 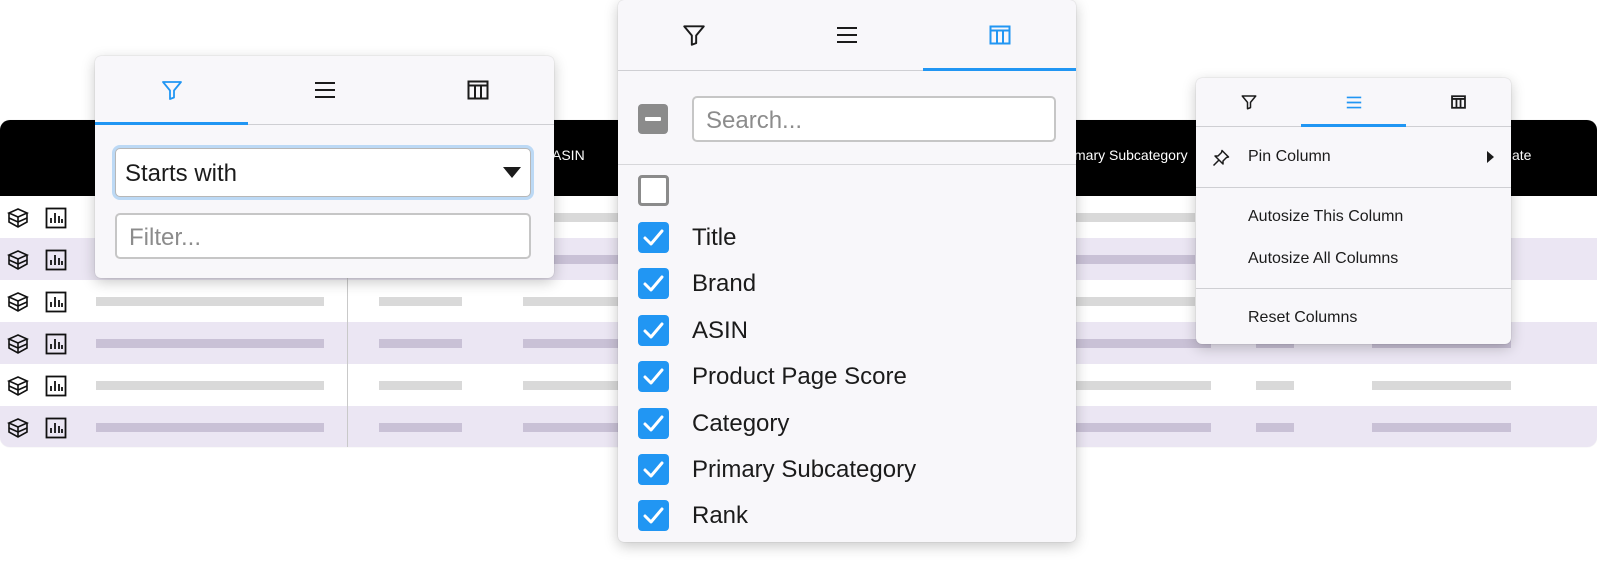 I want to click on header-primary-subcategory: mary Subcategory, so click(x=1131, y=155).